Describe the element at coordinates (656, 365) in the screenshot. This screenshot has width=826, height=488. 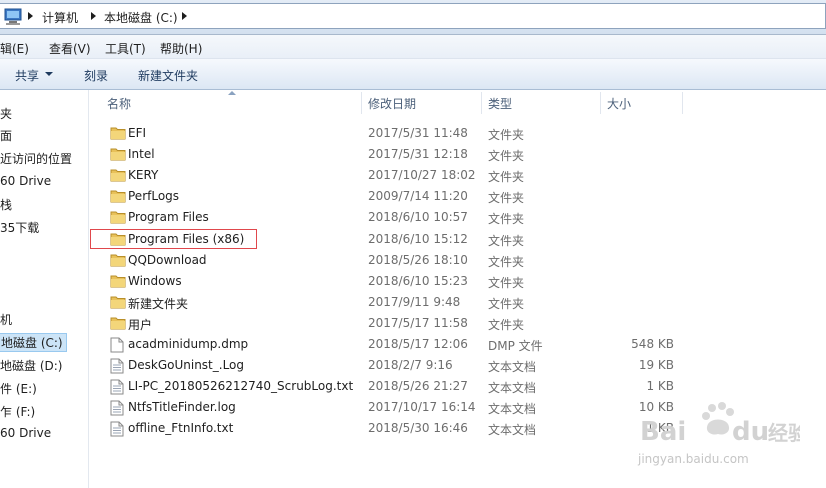
I see `file-size: 19 KB` at that location.